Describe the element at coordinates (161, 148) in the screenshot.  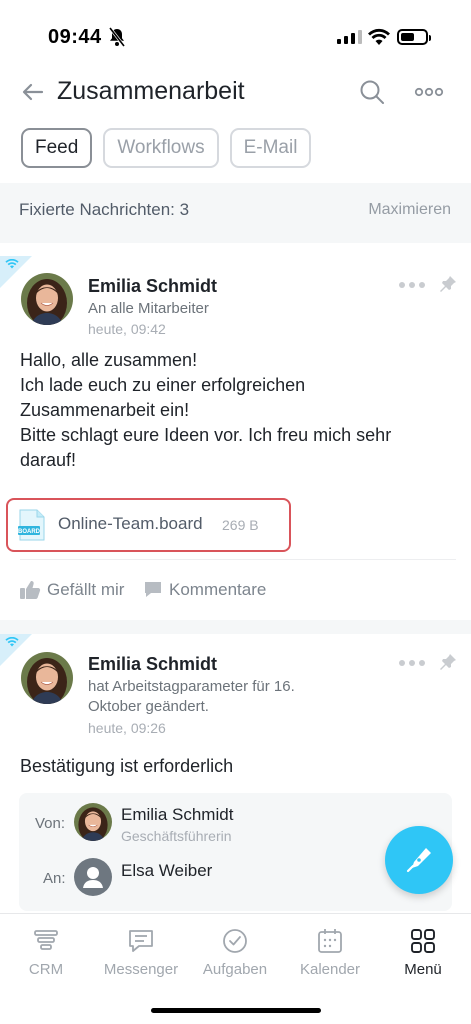
I see `tab-workflows: Workflows` at that location.